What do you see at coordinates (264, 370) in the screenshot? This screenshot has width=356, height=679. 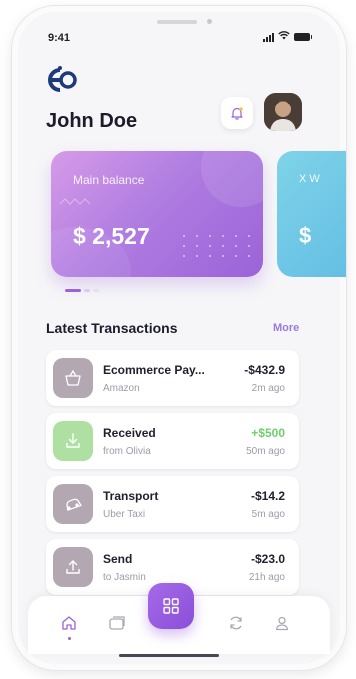 I see `transaction-amount: -$432.9` at bounding box center [264, 370].